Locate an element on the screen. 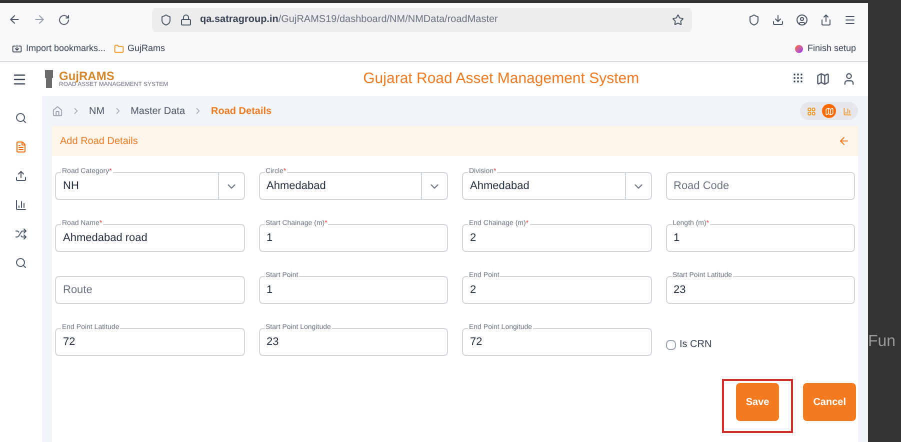  reload-icon is located at coordinates (64, 20).